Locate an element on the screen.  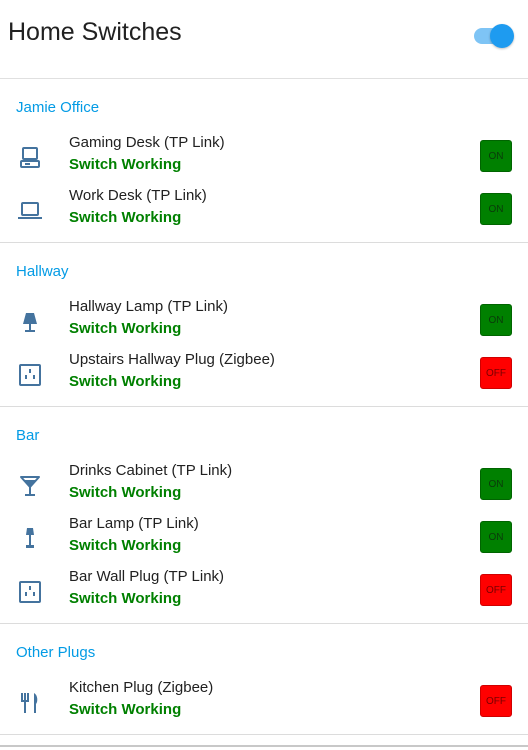
switch-name: Drinks Cabinet (TP Link) is located at coordinates (151, 470).